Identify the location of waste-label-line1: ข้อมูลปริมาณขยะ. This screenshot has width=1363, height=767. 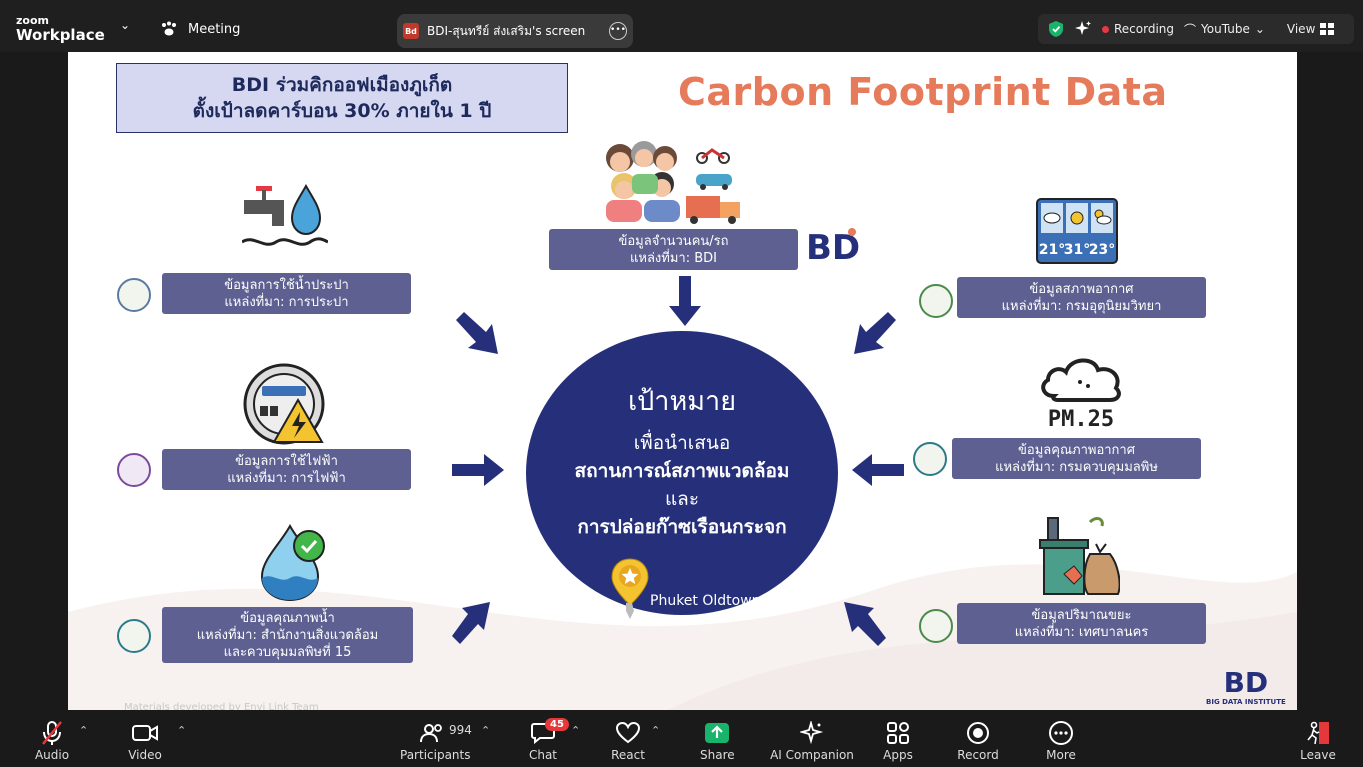
(1081, 615).